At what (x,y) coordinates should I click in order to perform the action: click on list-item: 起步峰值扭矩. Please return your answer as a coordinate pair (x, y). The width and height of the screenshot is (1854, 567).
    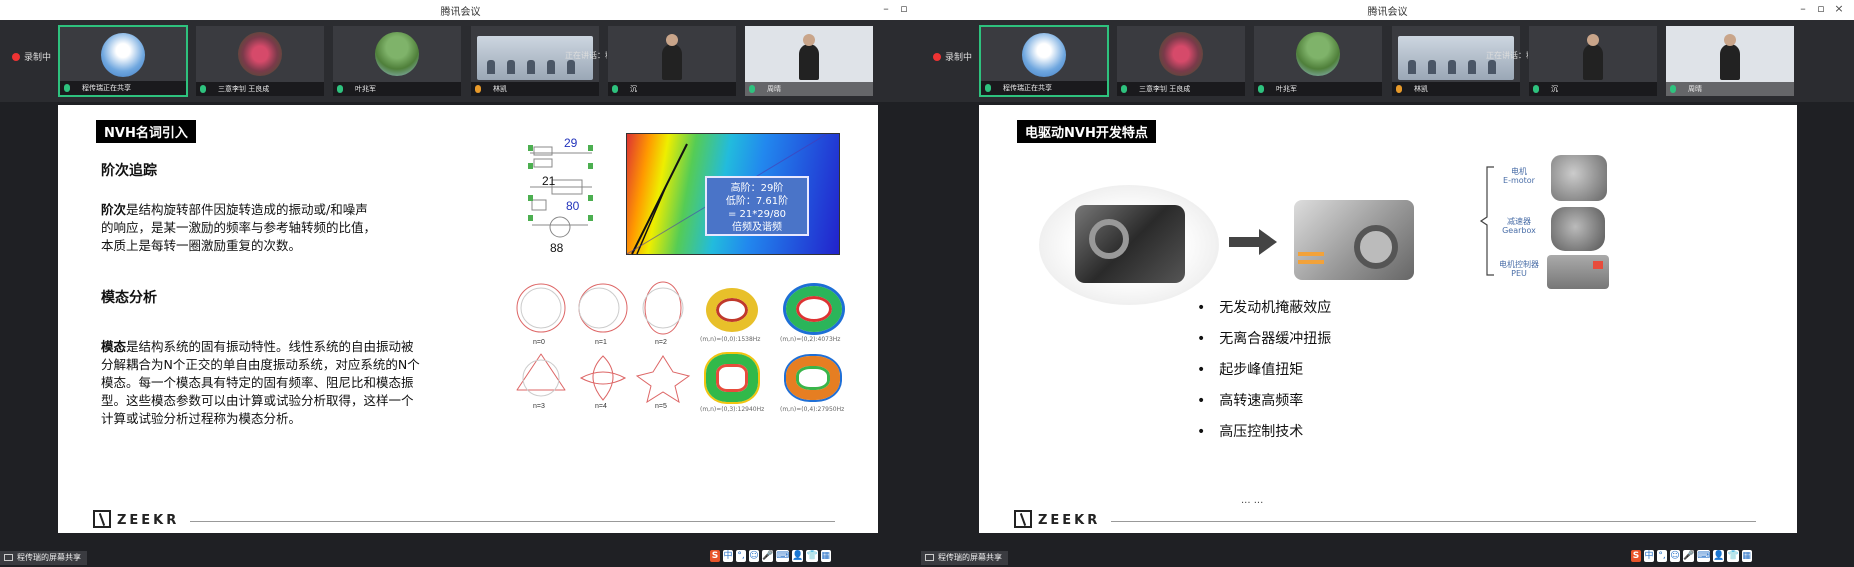
    Looking at the image, I should click on (1264, 369).